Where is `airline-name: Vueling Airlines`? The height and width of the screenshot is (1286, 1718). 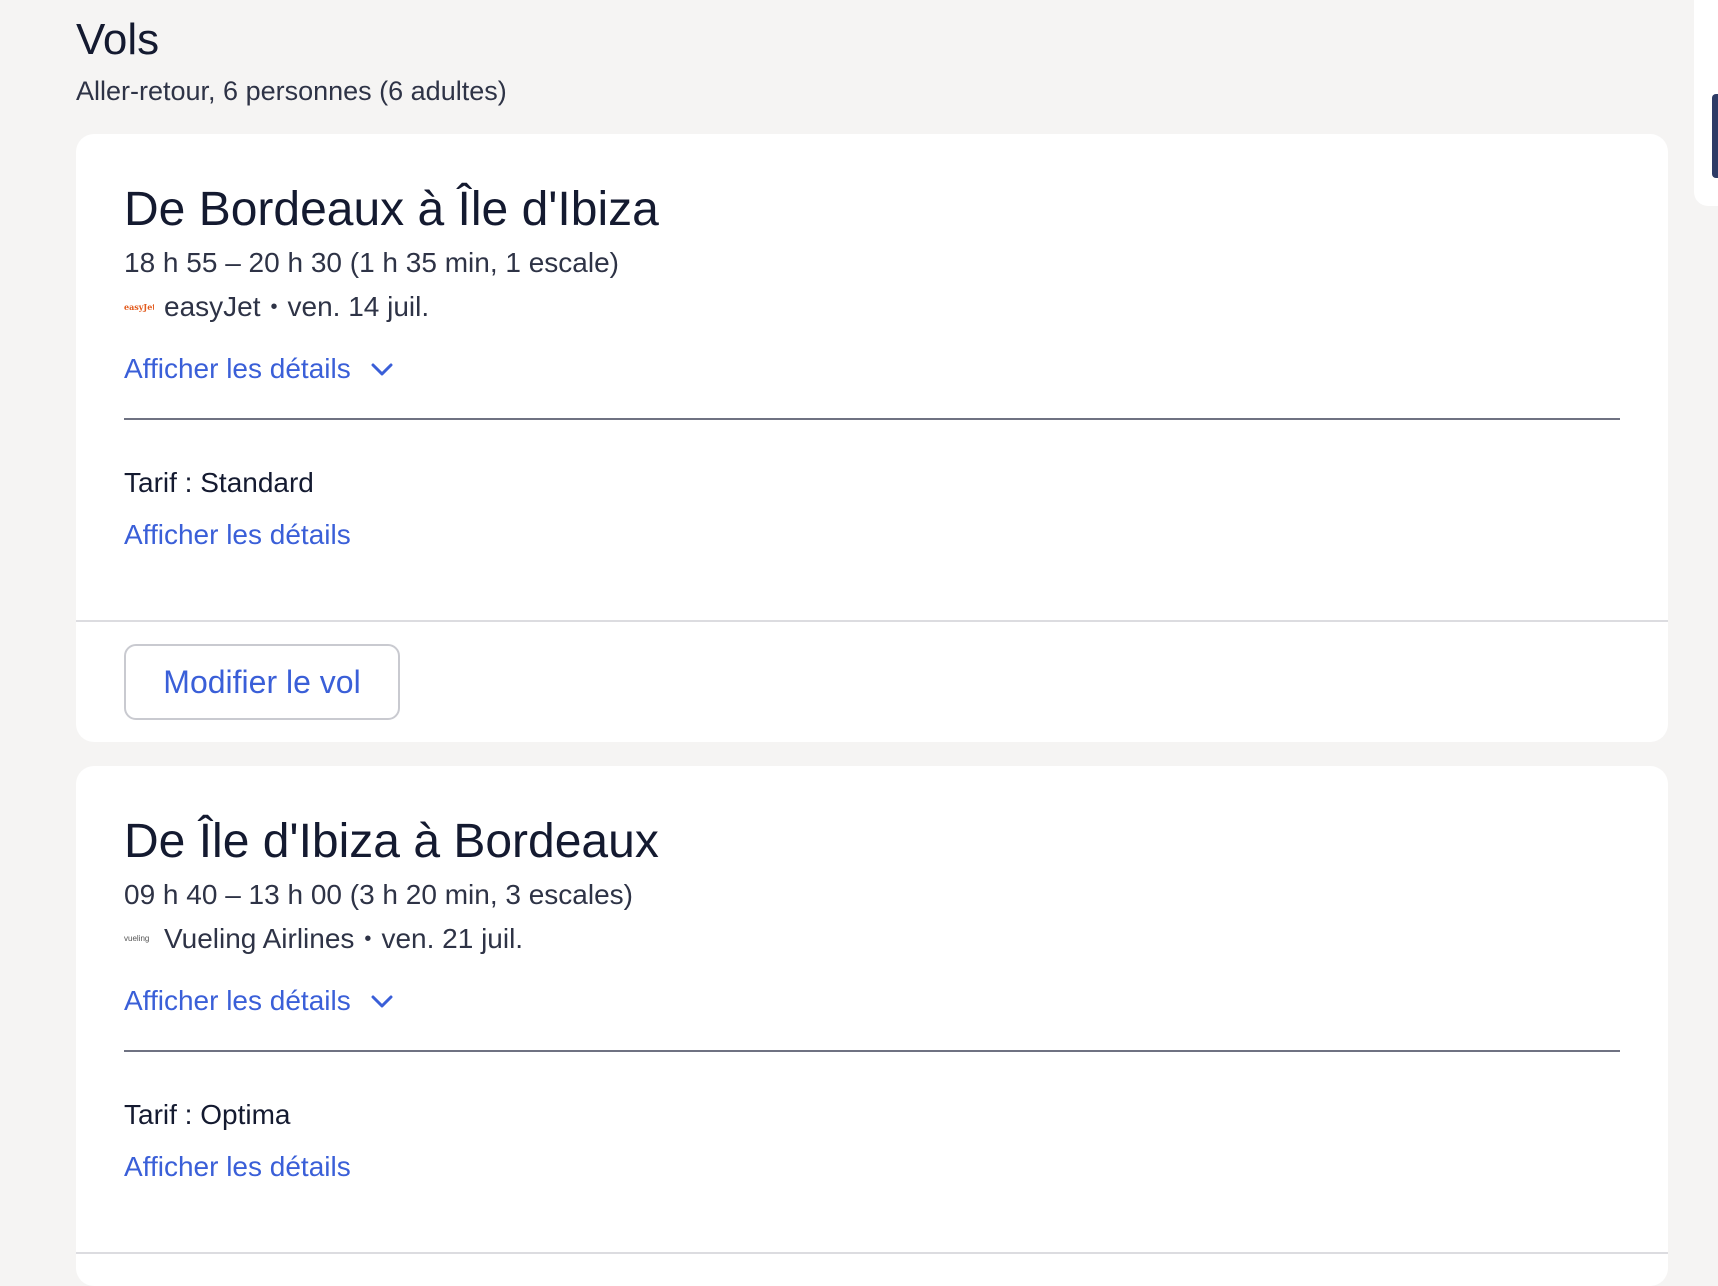 airline-name: Vueling Airlines is located at coordinates (259, 938).